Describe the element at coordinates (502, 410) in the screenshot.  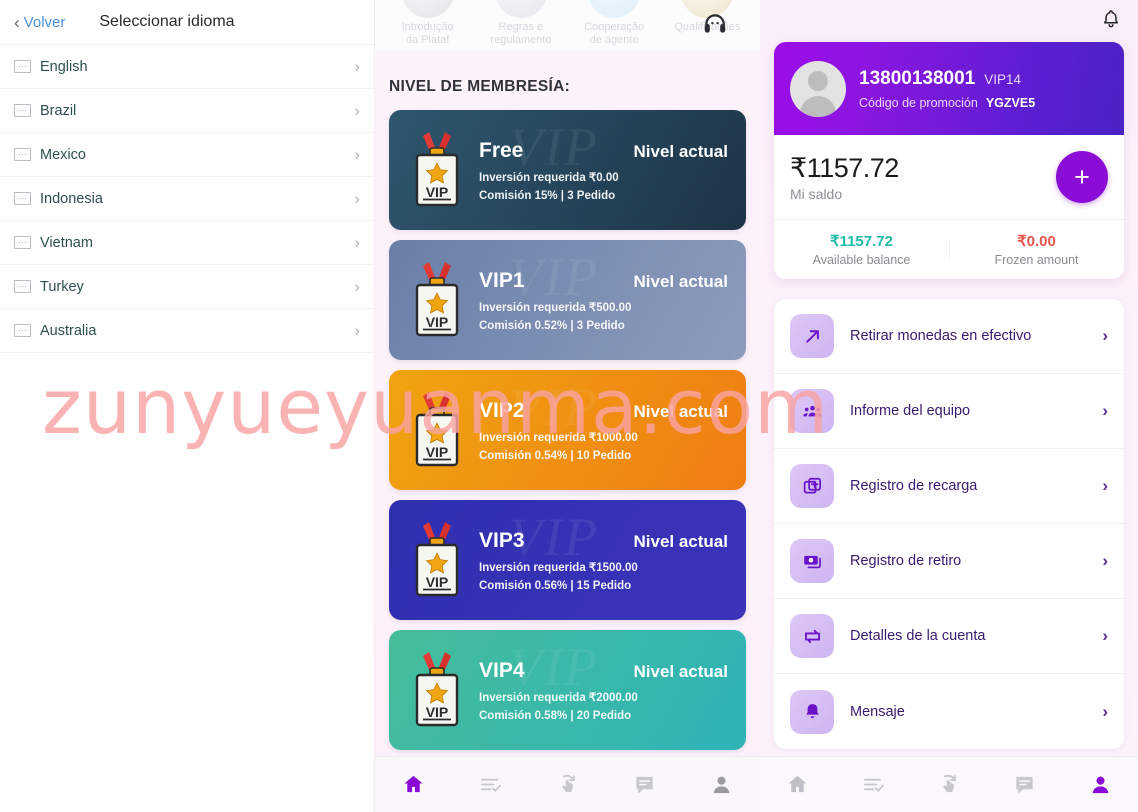
I see `vip-level-name: VIP2` at that location.